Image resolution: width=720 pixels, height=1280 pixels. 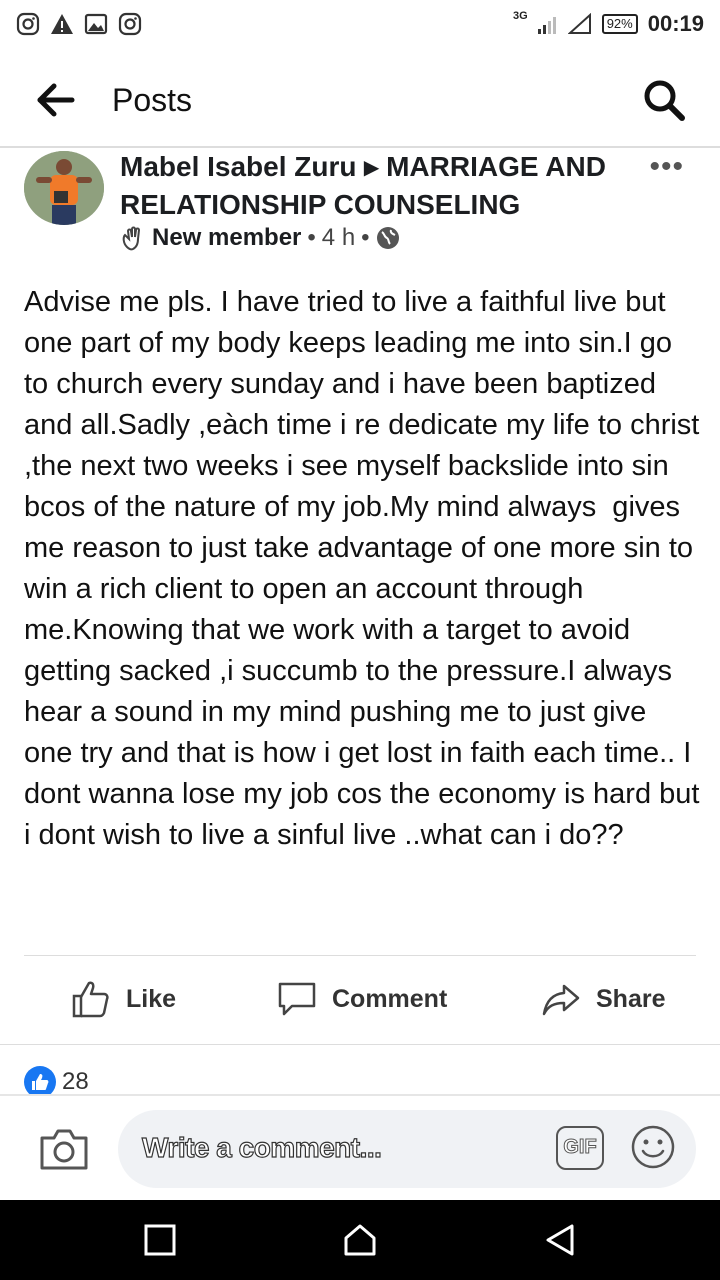 What do you see at coordinates (152, 100) in the screenshot?
I see `page-title: Posts` at bounding box center [152, 100].